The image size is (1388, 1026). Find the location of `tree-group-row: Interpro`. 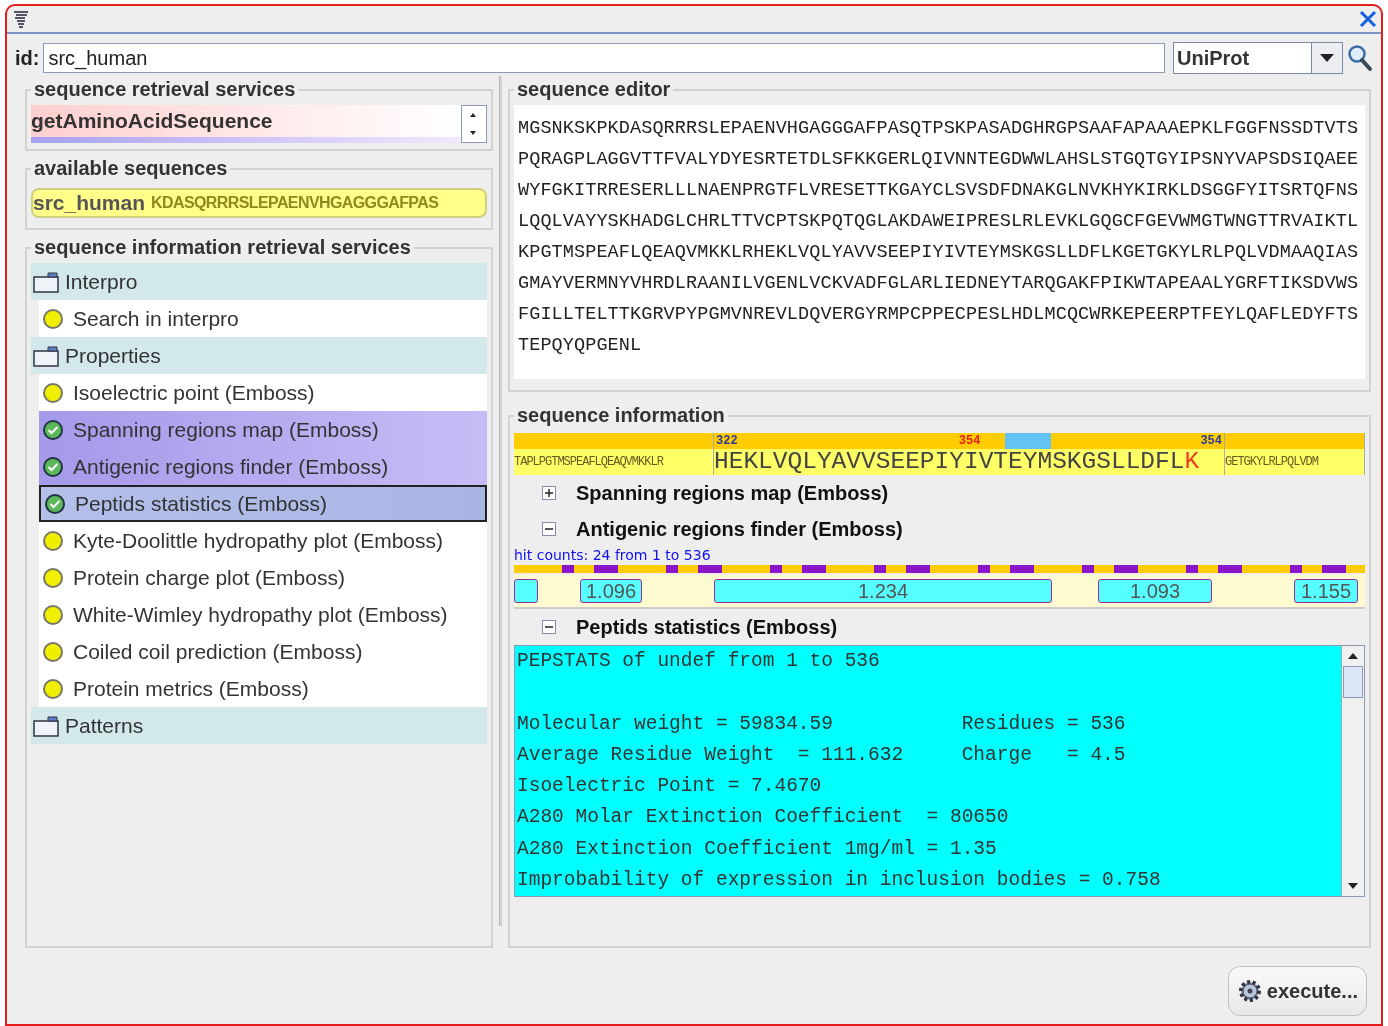

tree-group-row: Interpro is located at coordinates (259, 281).